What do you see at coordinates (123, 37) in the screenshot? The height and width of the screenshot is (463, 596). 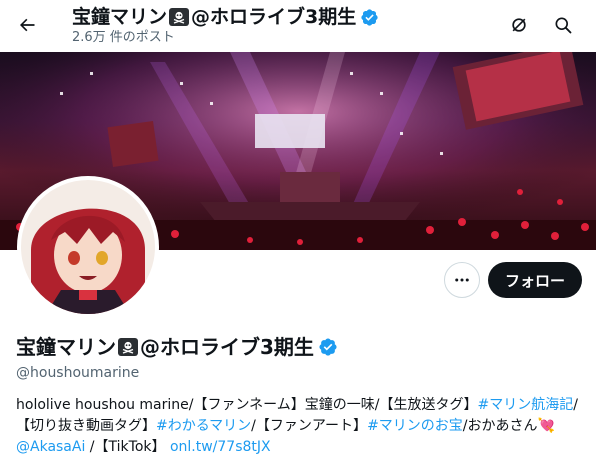 I see `post-count: 2.6万 件のポスト` at bounding box center [123, 37].